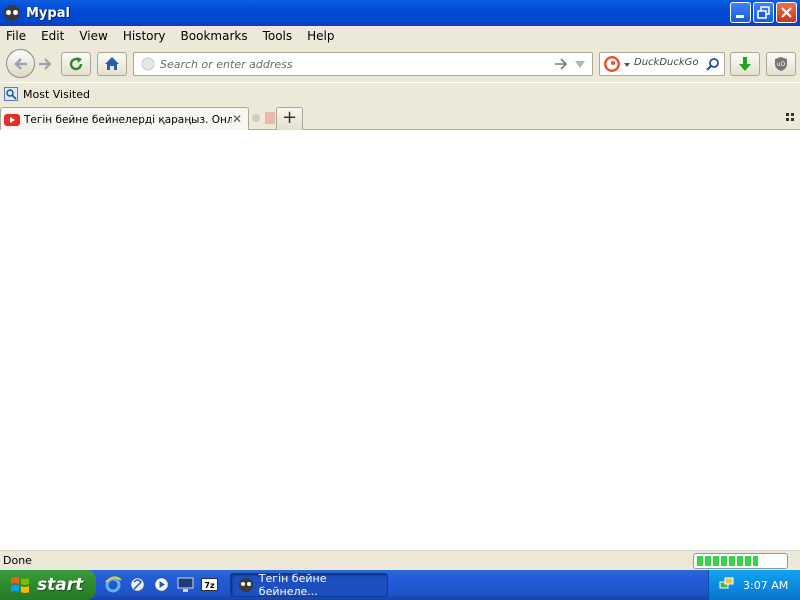  Describe the element at coordinates (148, 64) in the screenshot. I see `globe-icon` at that location.